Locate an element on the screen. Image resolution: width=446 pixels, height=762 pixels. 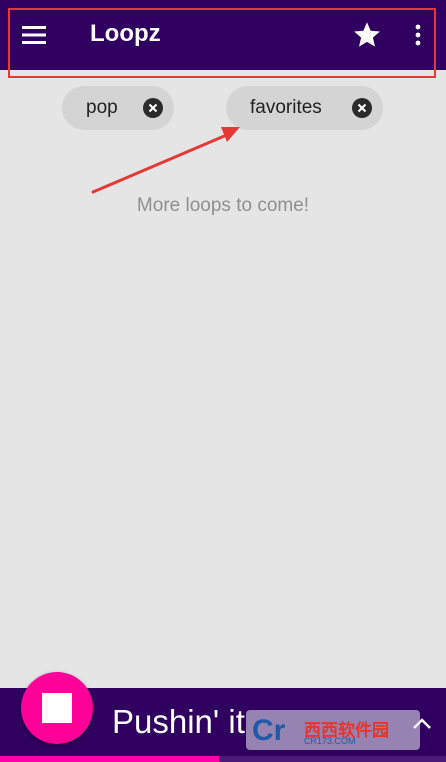
menu-icon is located at coordinates (34, 35).